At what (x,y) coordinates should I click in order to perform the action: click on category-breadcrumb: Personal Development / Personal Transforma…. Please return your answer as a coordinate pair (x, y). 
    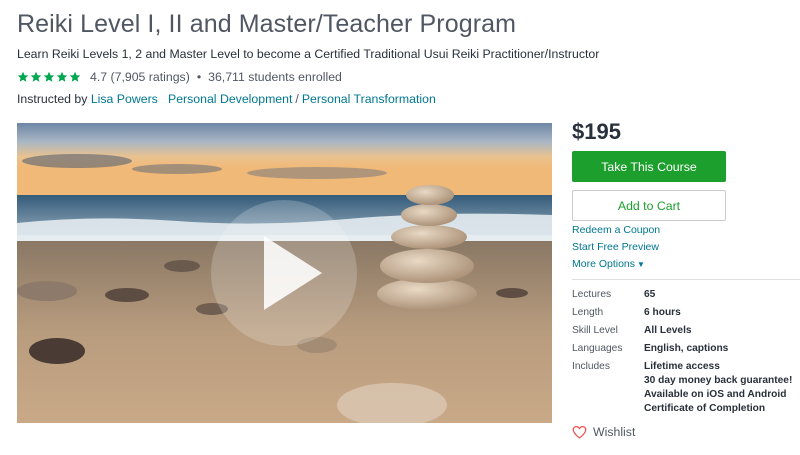
    Looking at the image, I should click on (302, 99).